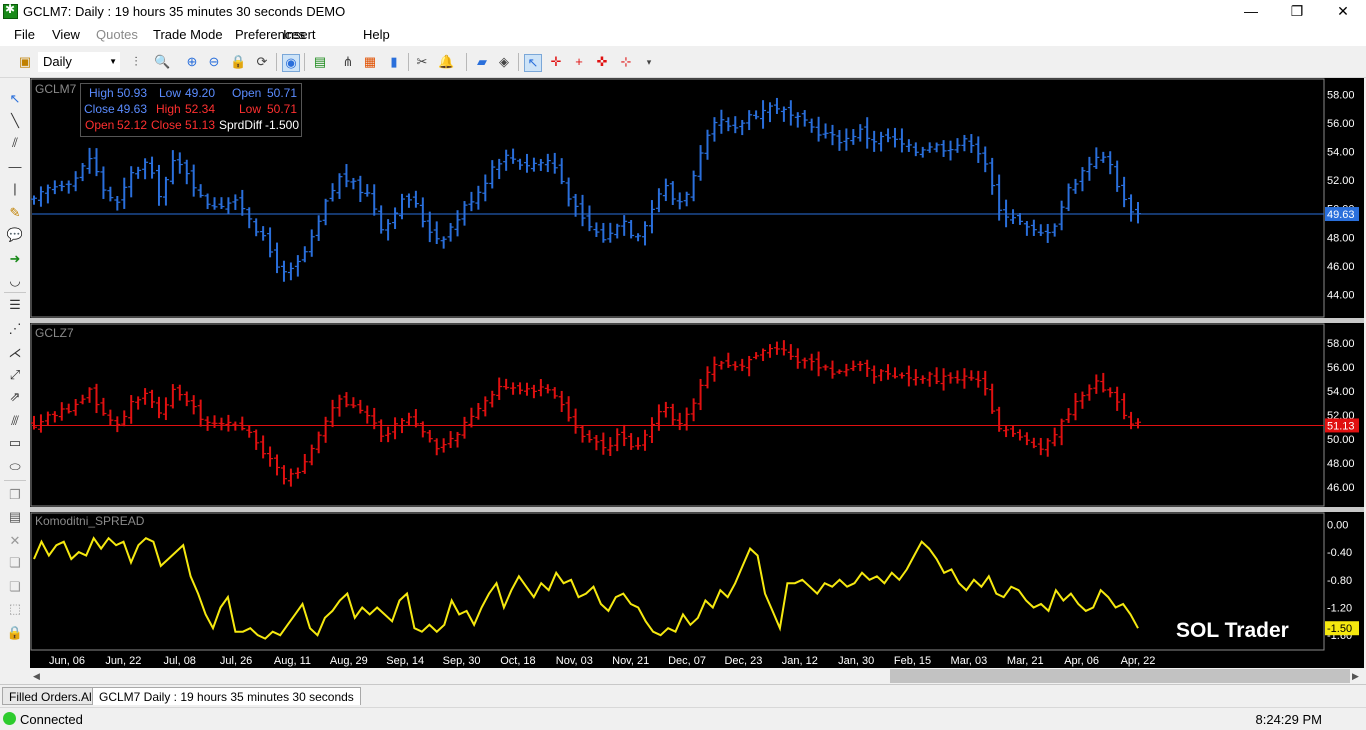  Describe the element at coordinates (66, 34) in the screenshot. I see `menu-view: View` at that location.